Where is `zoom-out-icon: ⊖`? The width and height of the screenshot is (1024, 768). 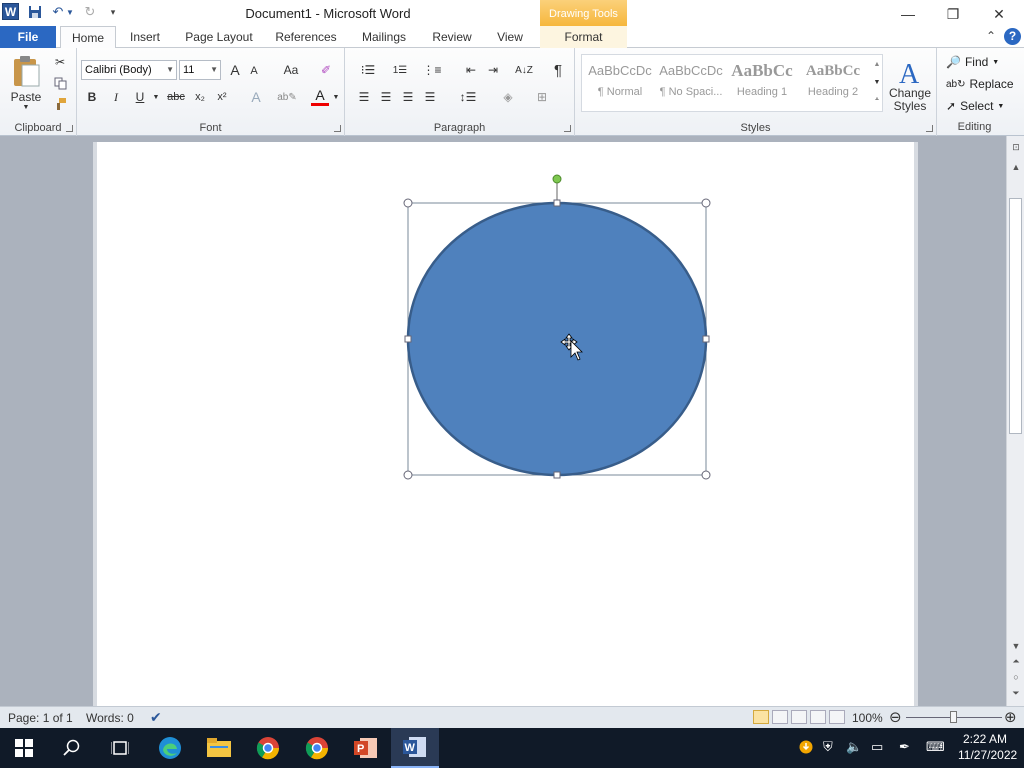 zoom-out-icon: ⊖ is located at coordinates (895, 717).